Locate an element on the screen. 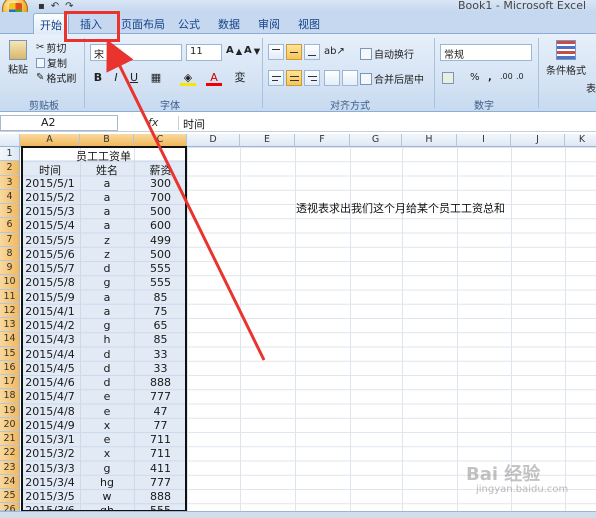 This screenshot has width=596, height=518. row-header-19: 19 is located at coordinates (10, 410).